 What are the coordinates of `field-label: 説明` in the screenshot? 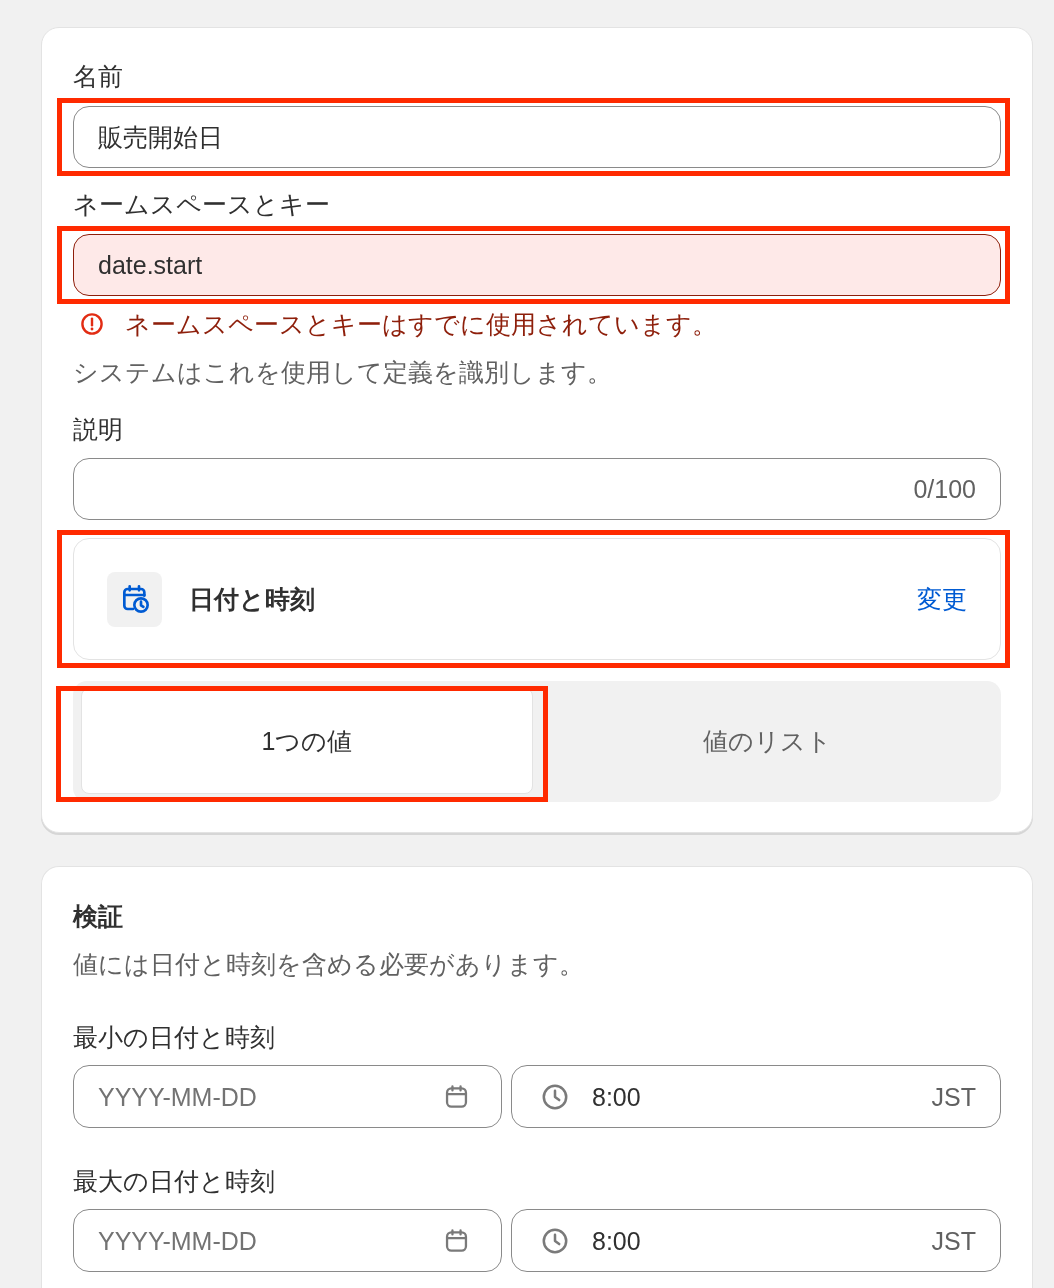 It's located at (98, 429).